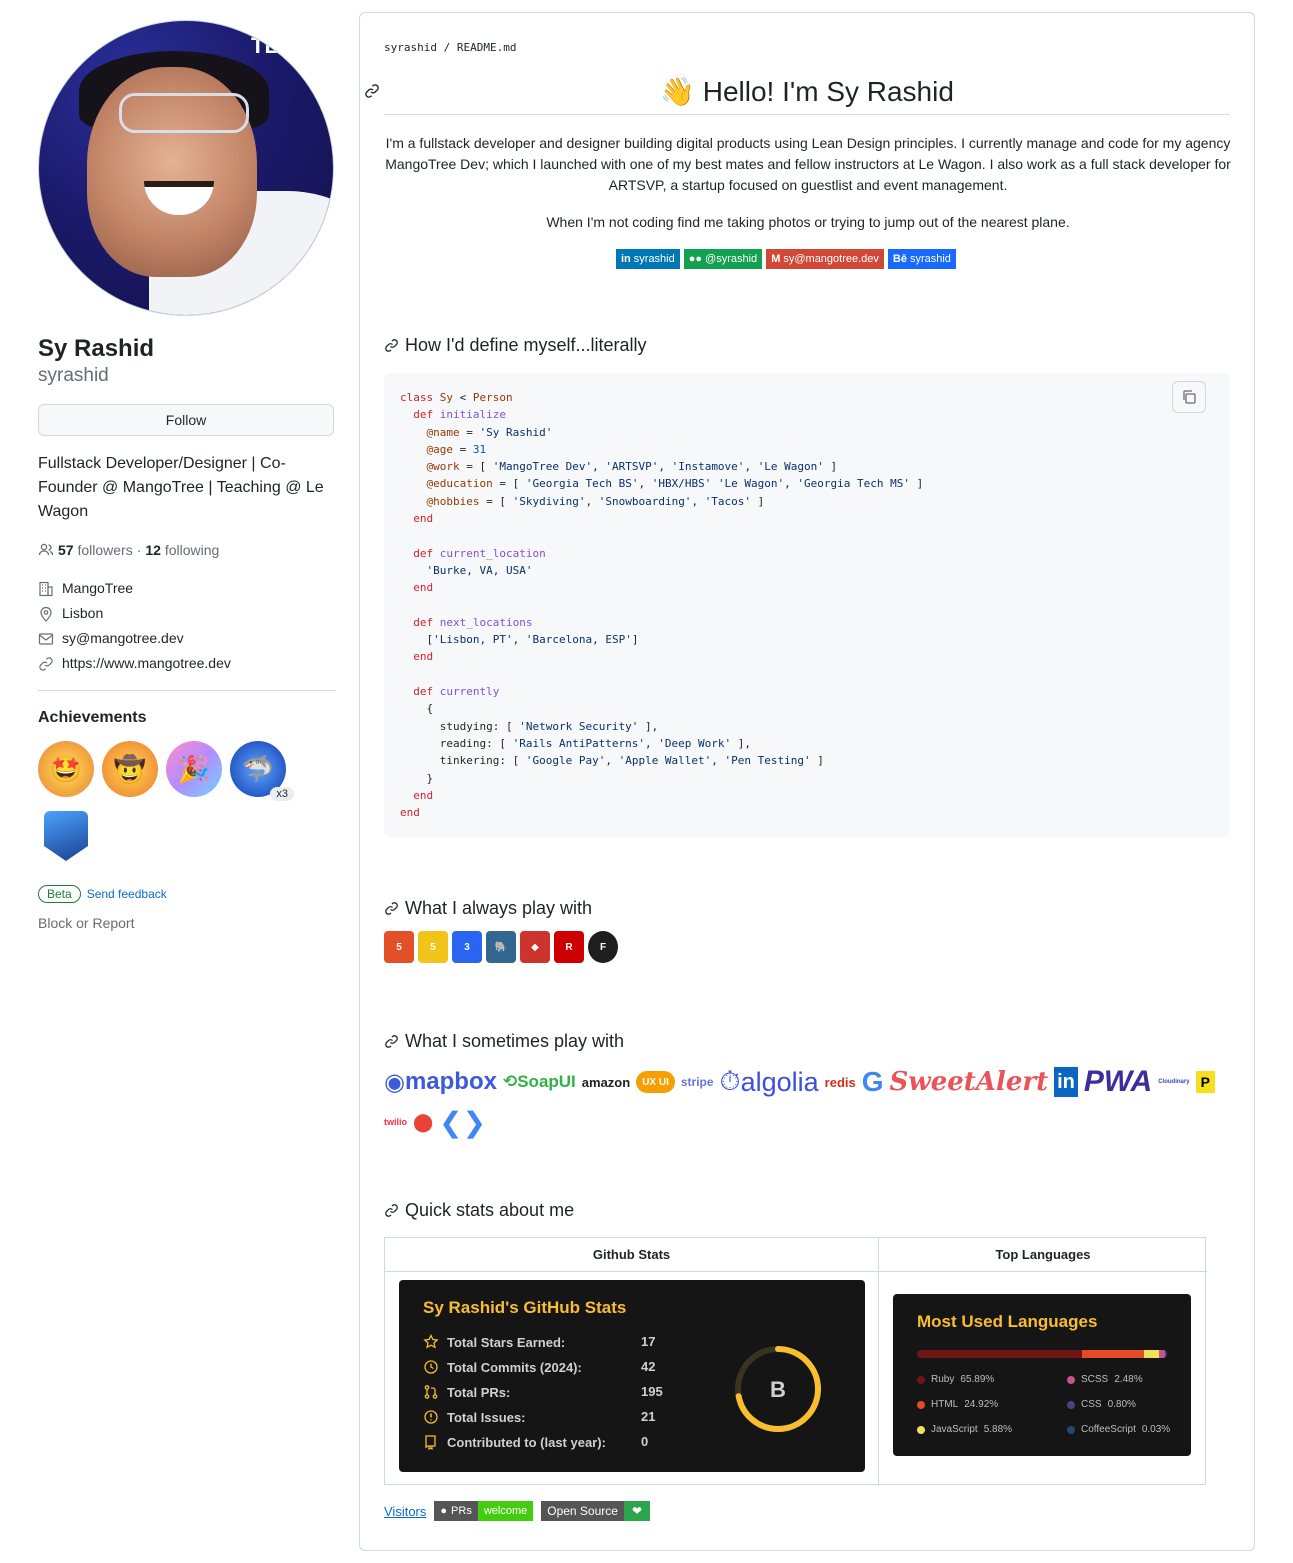 The width and height of the screenshot is (1293, 1563). Describe the element at coordinates (187, 663) in the screenshot. I see `website-item: https://www.mangotree.dev` at that location.